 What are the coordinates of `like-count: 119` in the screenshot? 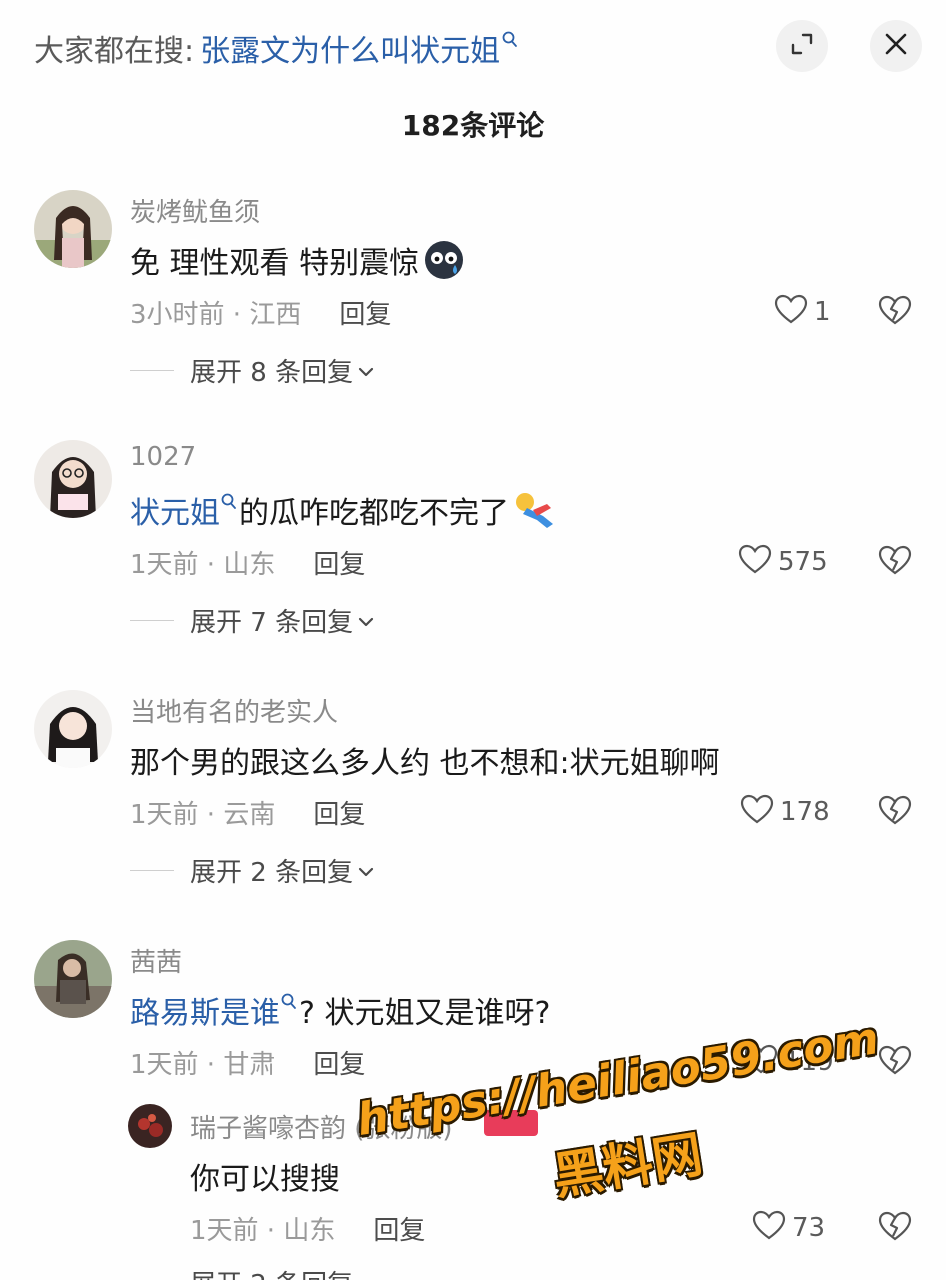 It's located at (809, 1062).